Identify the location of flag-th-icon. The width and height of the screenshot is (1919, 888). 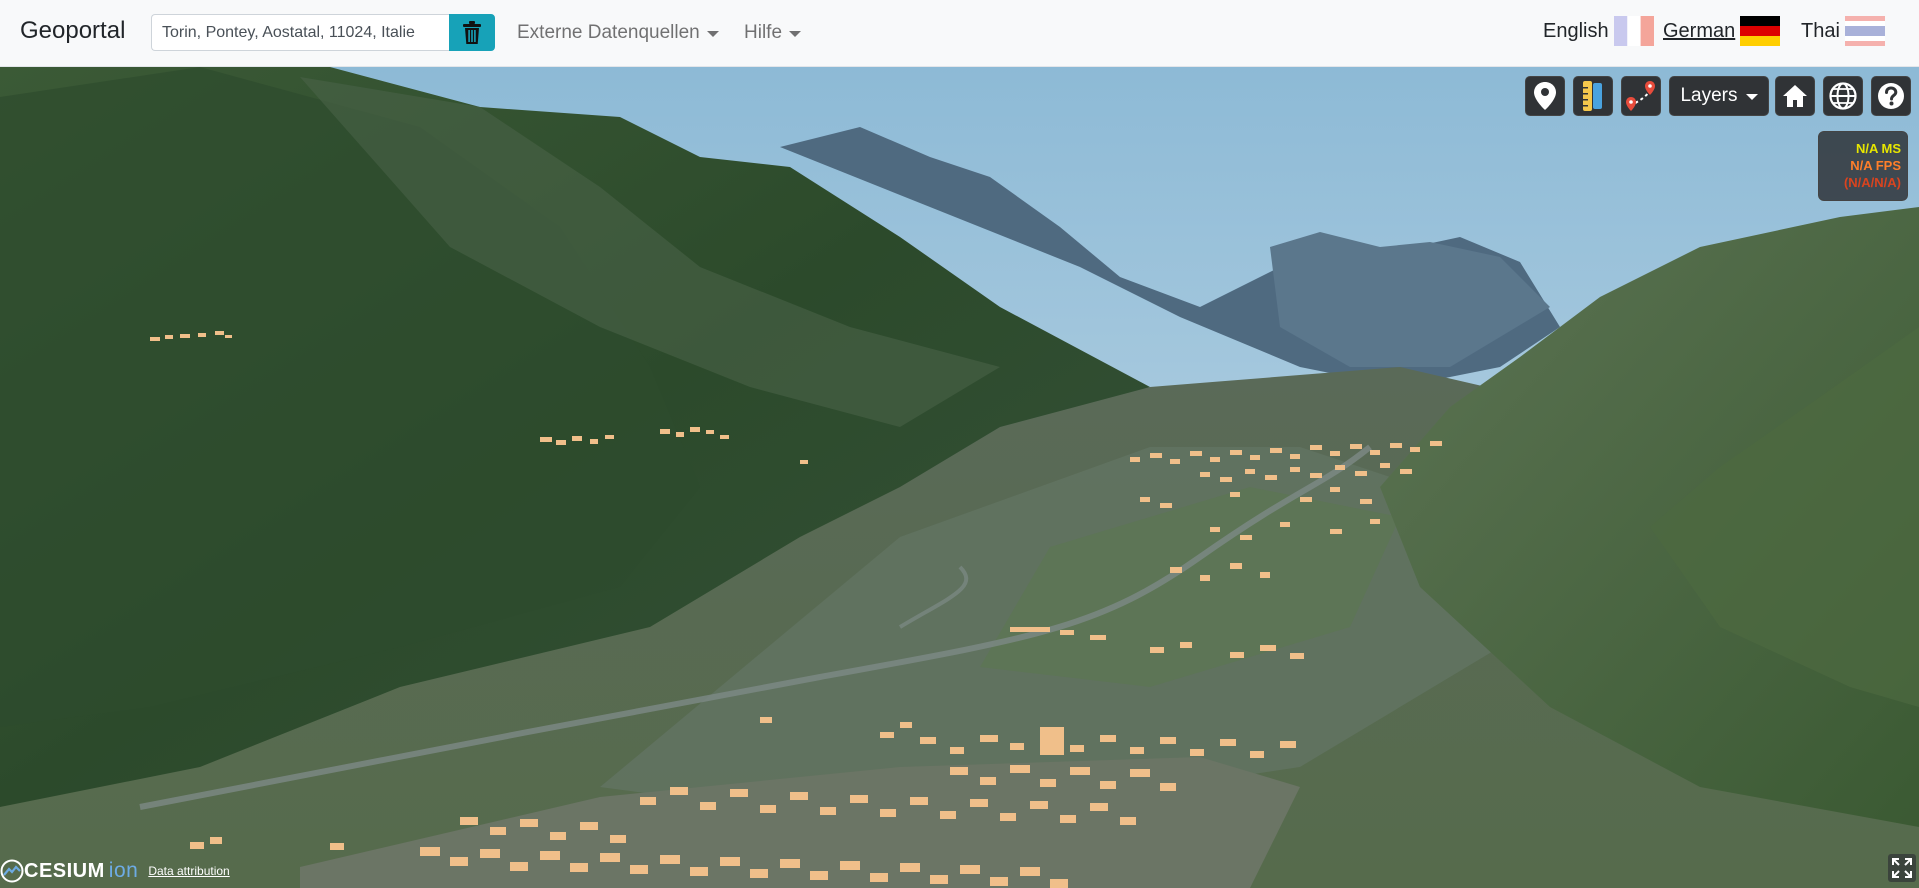
(1864, 31).